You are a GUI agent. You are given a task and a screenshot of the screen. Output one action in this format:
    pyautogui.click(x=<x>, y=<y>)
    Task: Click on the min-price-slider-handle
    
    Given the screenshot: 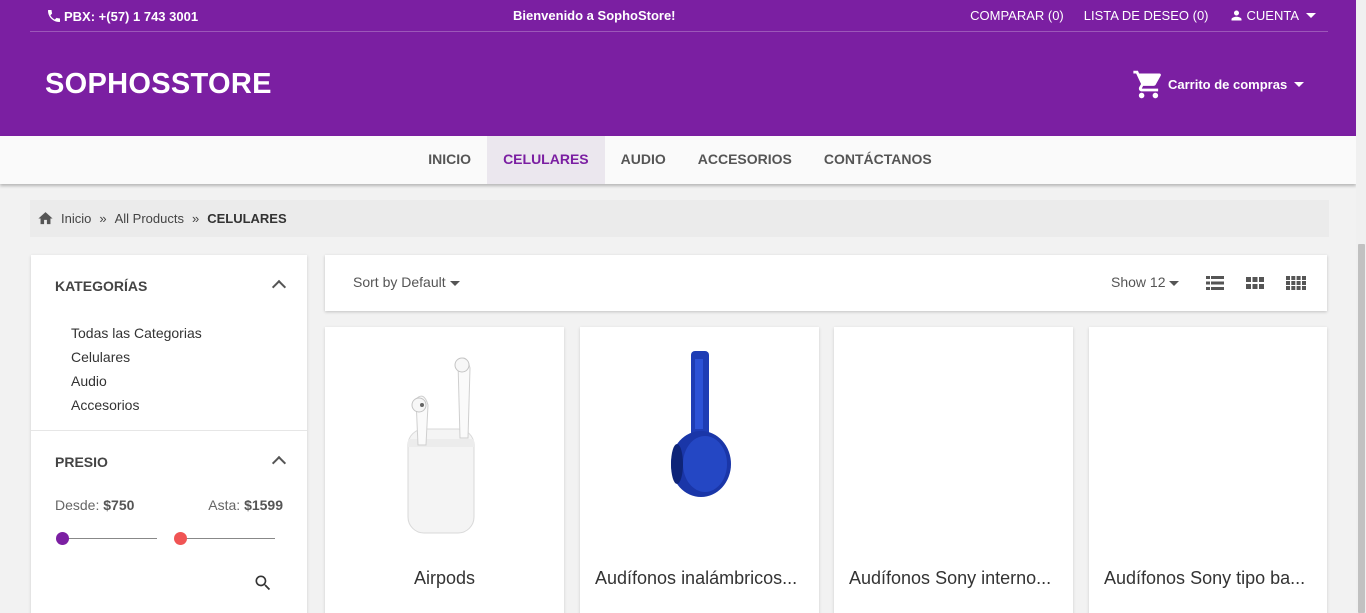 What is the action you would take?
    pyautogui.click(x=62, y=538)
    